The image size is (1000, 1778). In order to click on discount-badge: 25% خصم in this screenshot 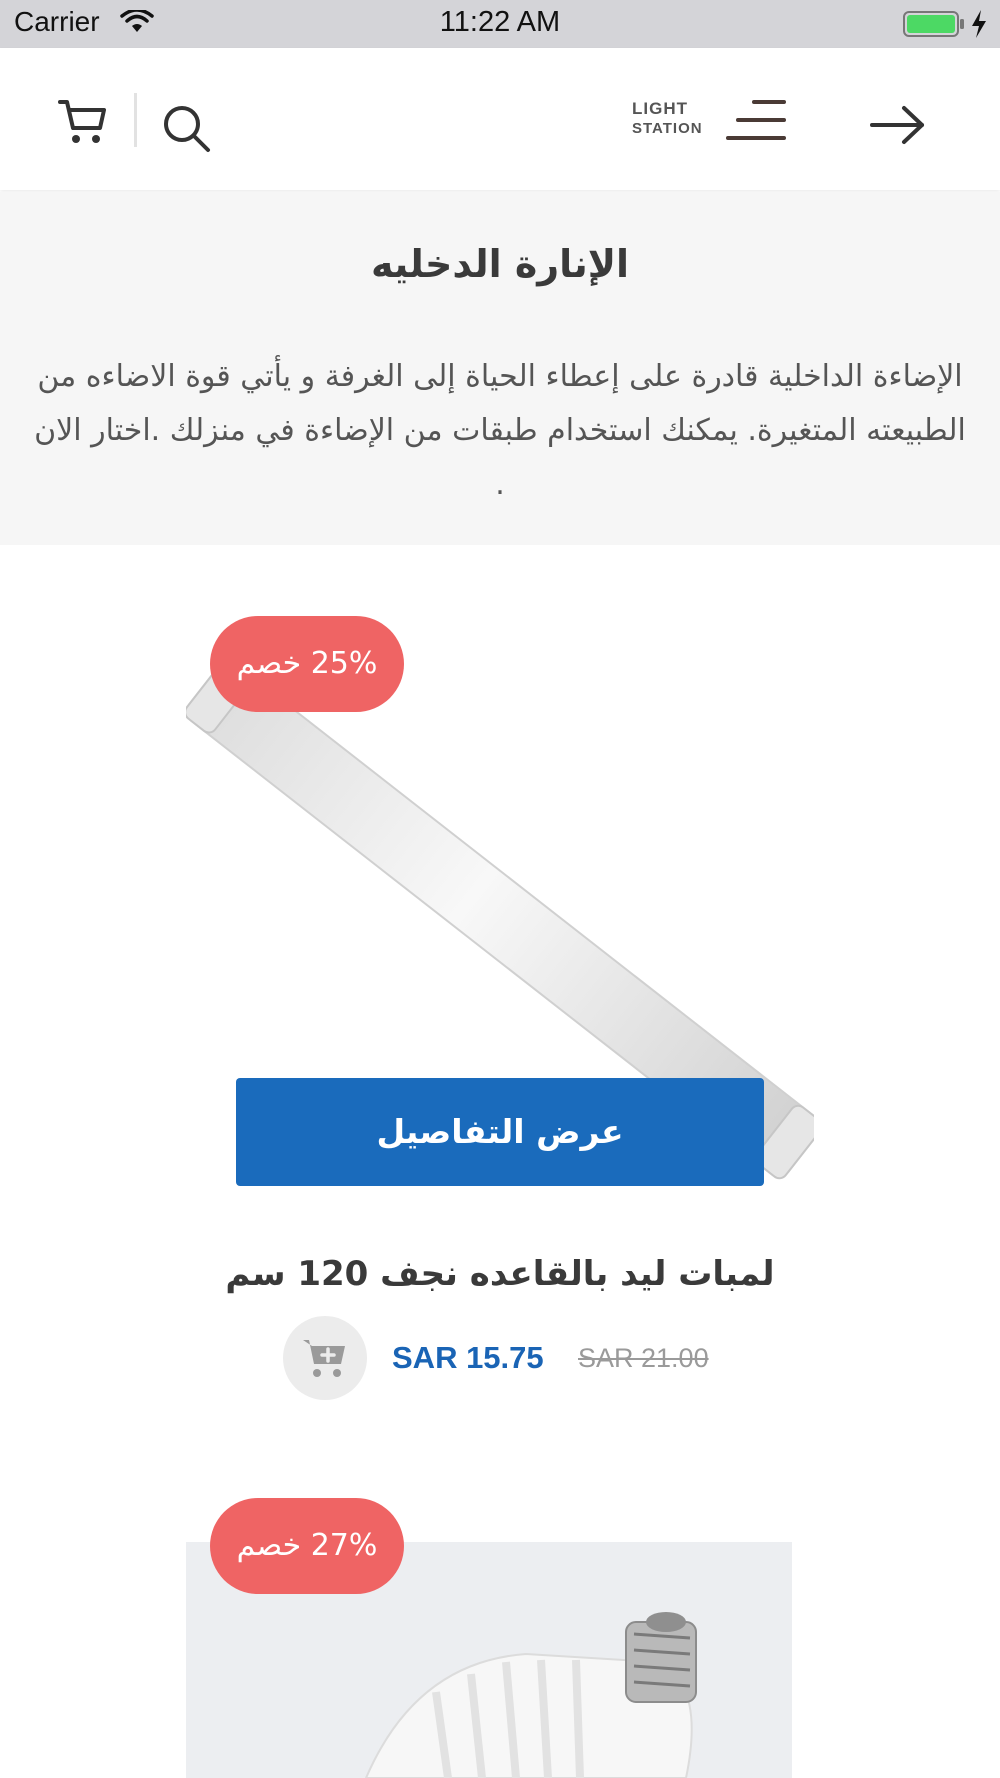, I will do `click(307, 664)`.